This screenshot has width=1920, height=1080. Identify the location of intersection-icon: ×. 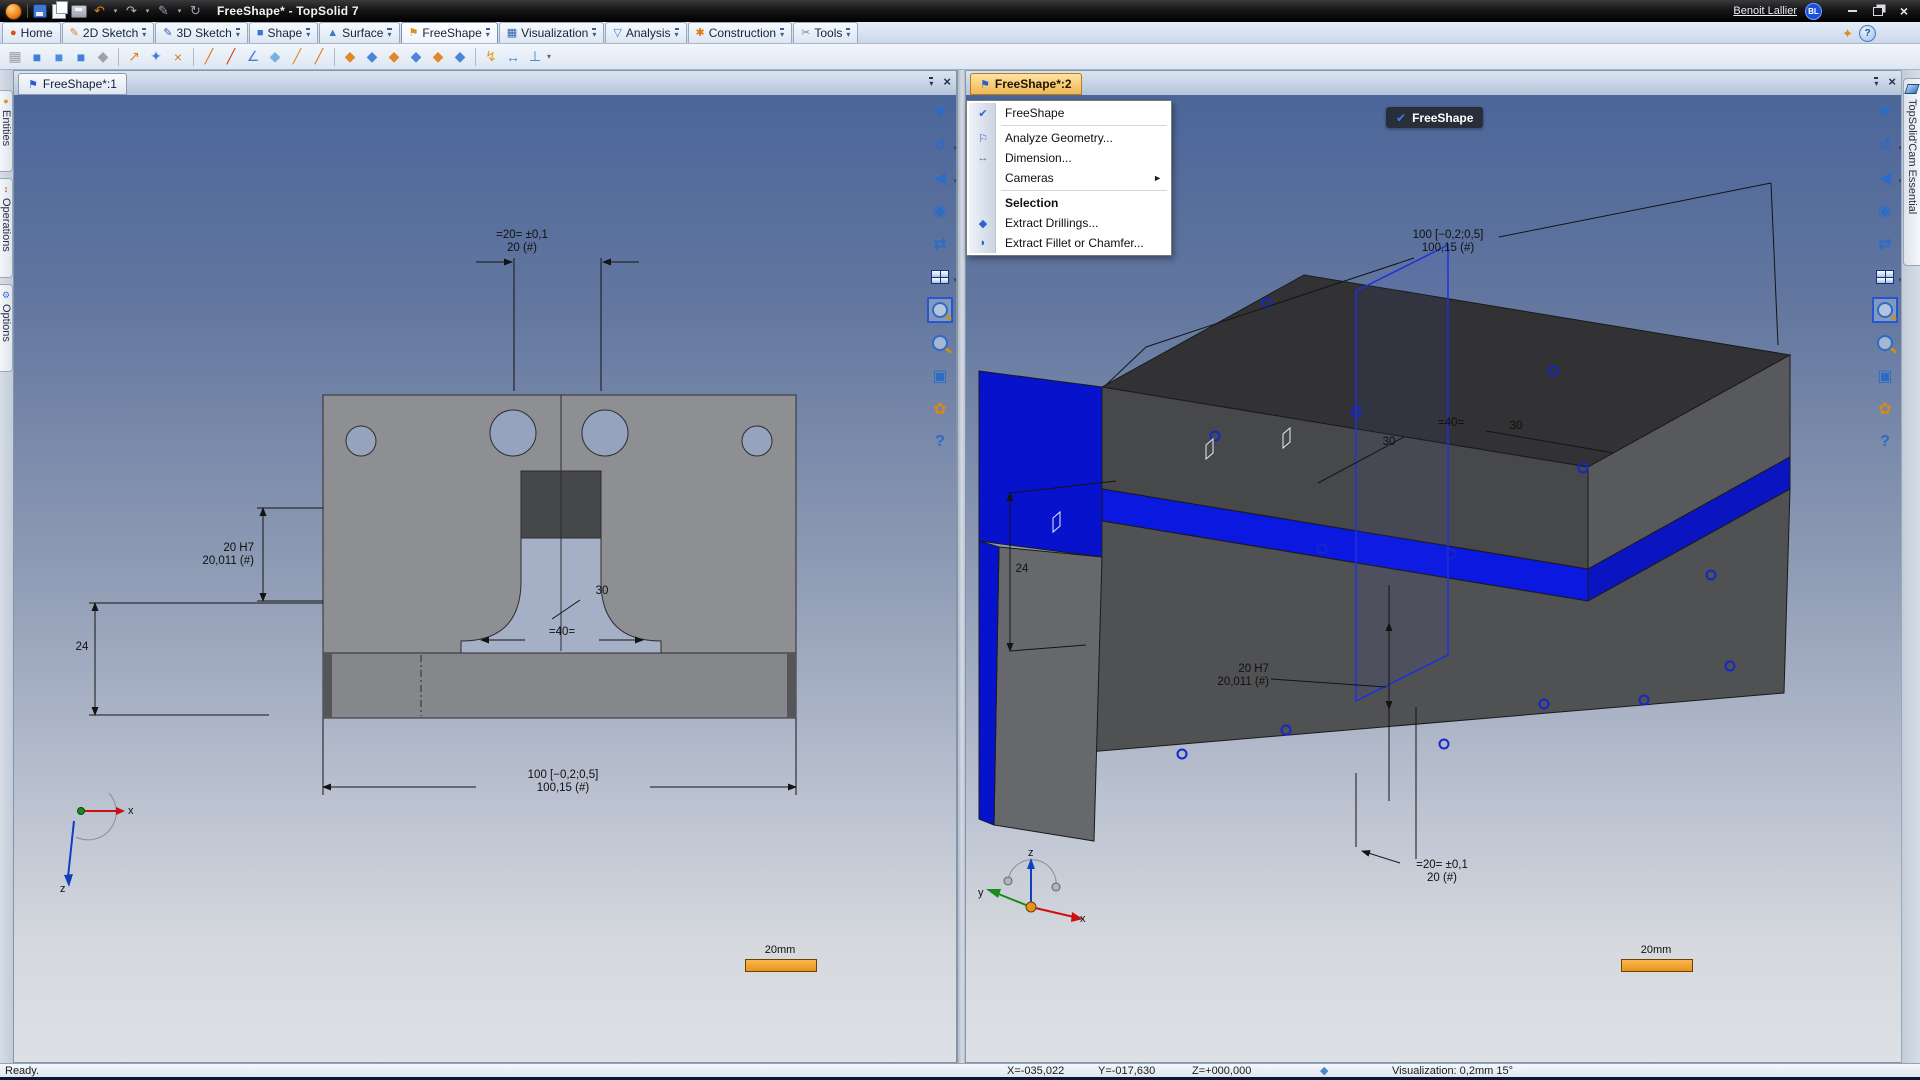
(178, 57).